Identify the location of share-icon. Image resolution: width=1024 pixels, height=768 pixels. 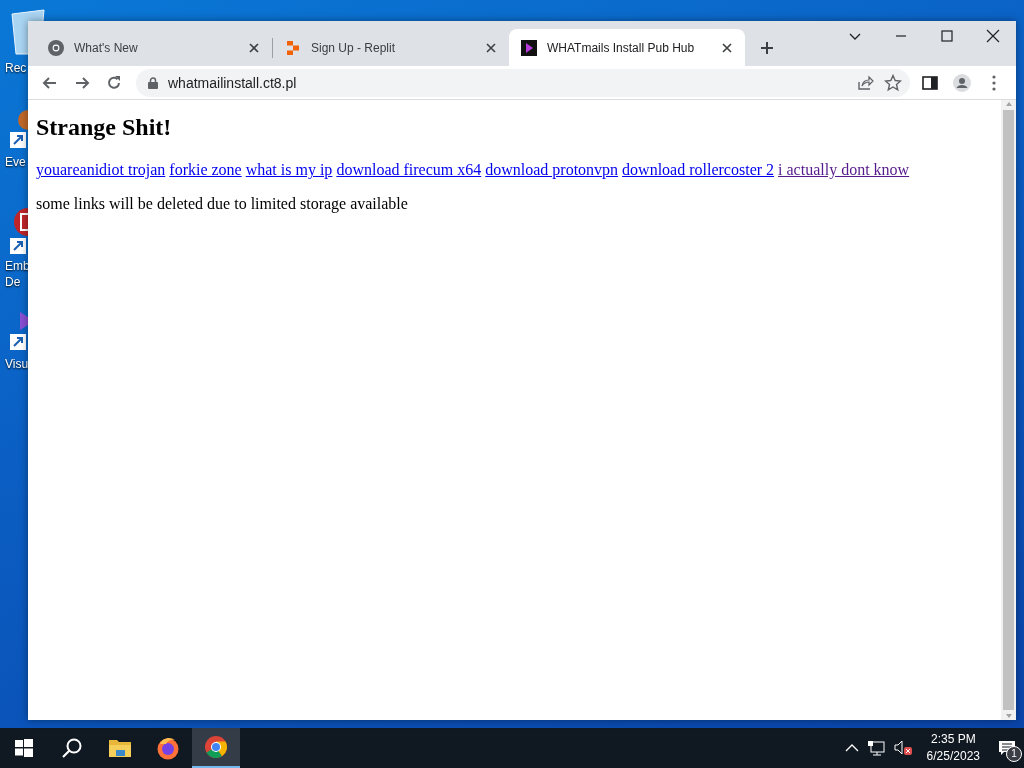
(865, 82).